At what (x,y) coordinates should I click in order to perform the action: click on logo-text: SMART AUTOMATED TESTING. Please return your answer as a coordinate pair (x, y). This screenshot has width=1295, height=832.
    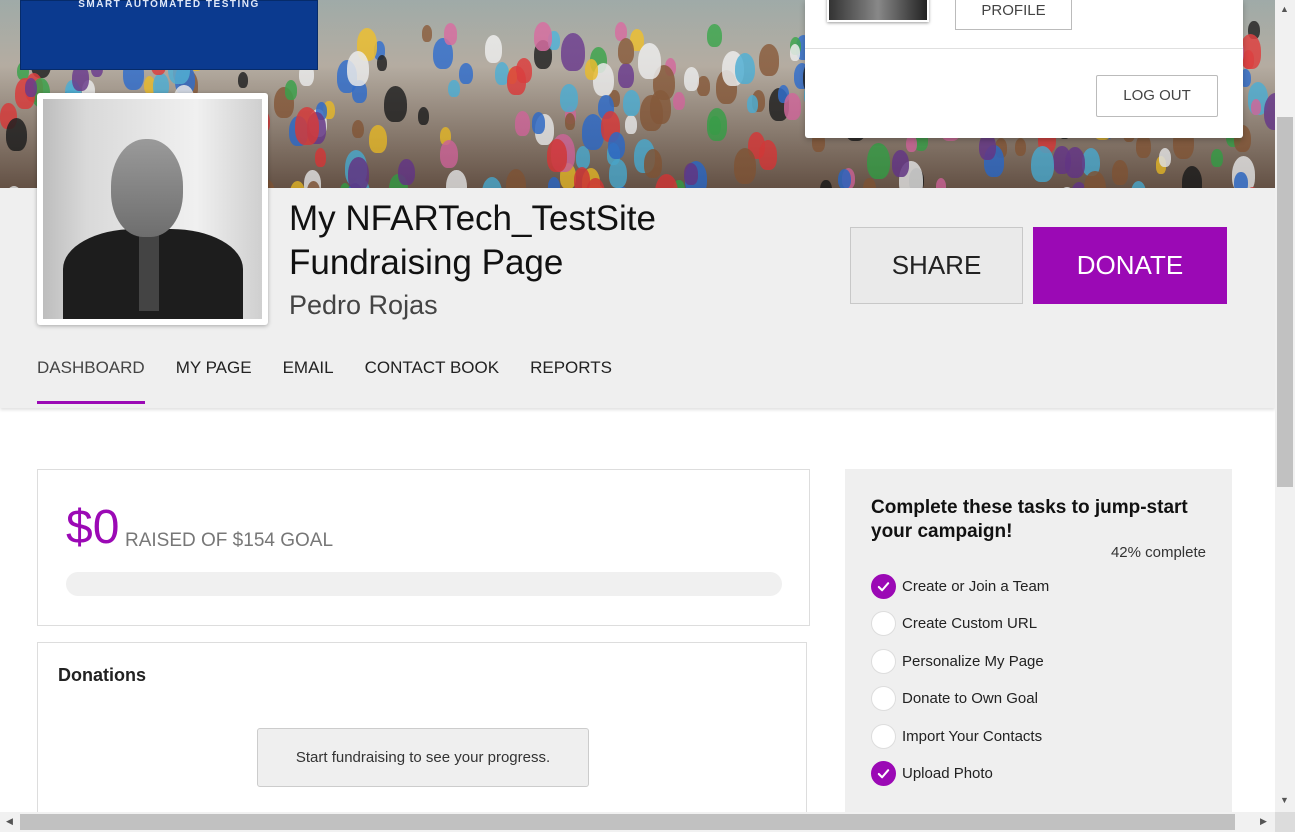
    Looking at the image, I should click on (169, 5).